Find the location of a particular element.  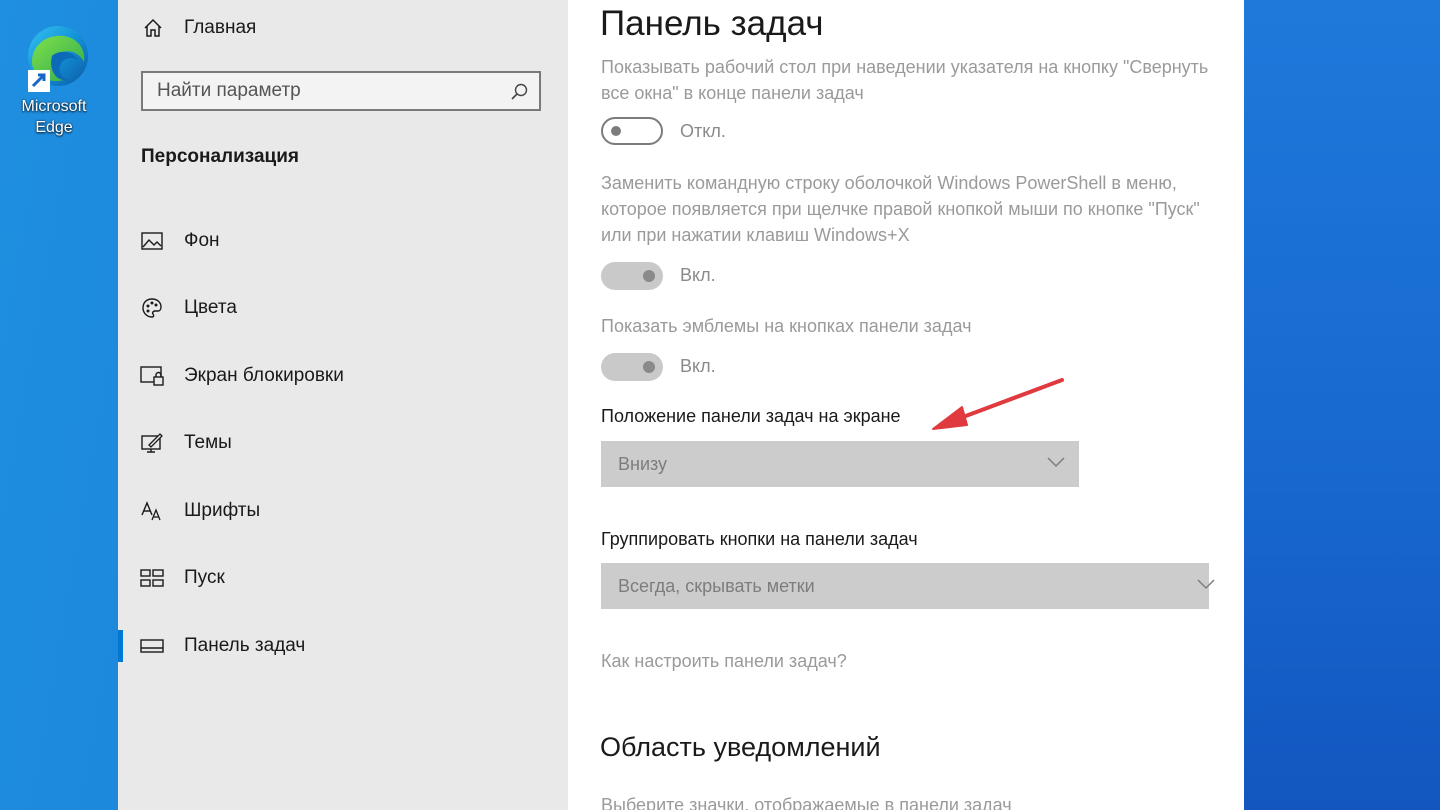

palette-icon is located at coordinates (152, 308).